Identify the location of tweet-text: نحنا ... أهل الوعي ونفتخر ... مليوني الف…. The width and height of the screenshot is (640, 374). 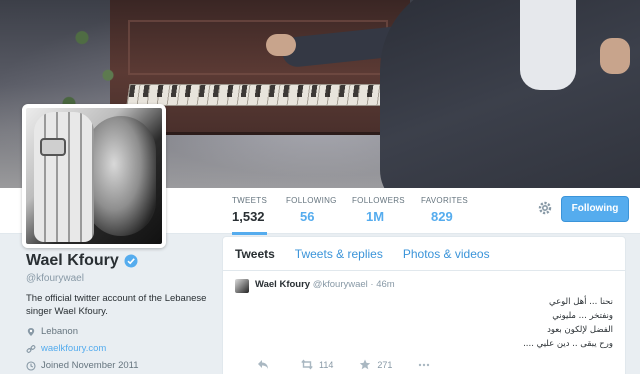
(568, 323).